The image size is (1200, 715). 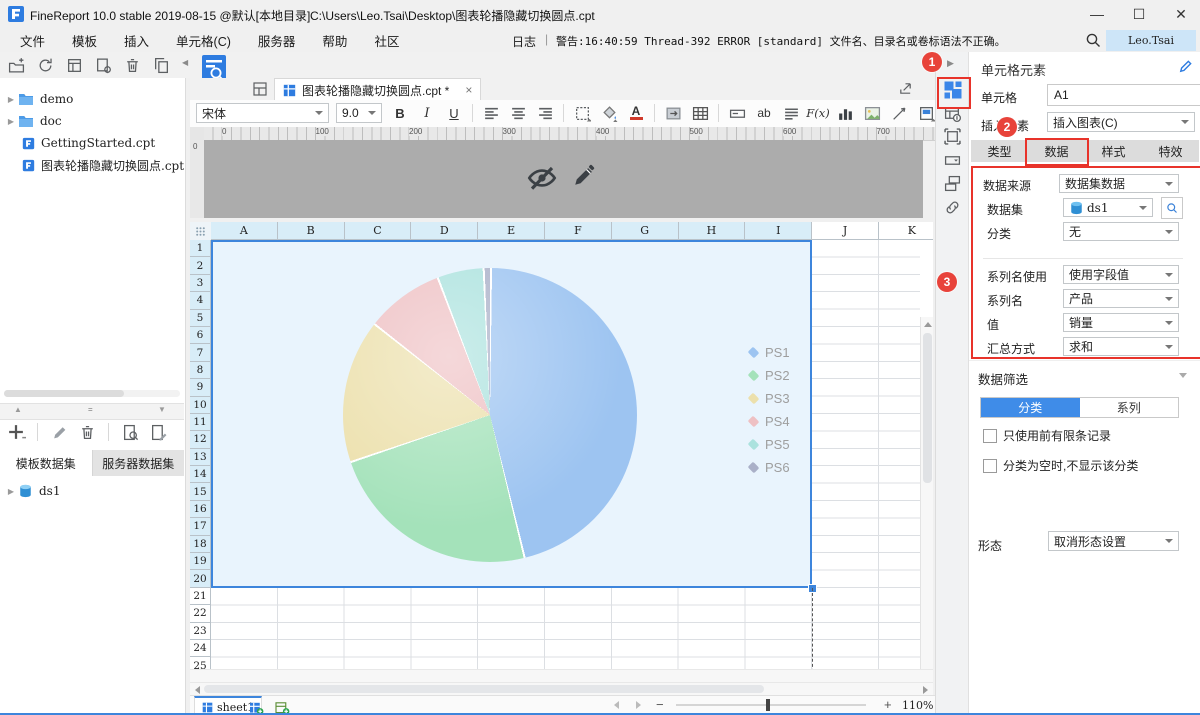 What do you see at coordinates (201, 231) in the screenshot?
I see `select-all-corner` at bounding box center [201, 231].